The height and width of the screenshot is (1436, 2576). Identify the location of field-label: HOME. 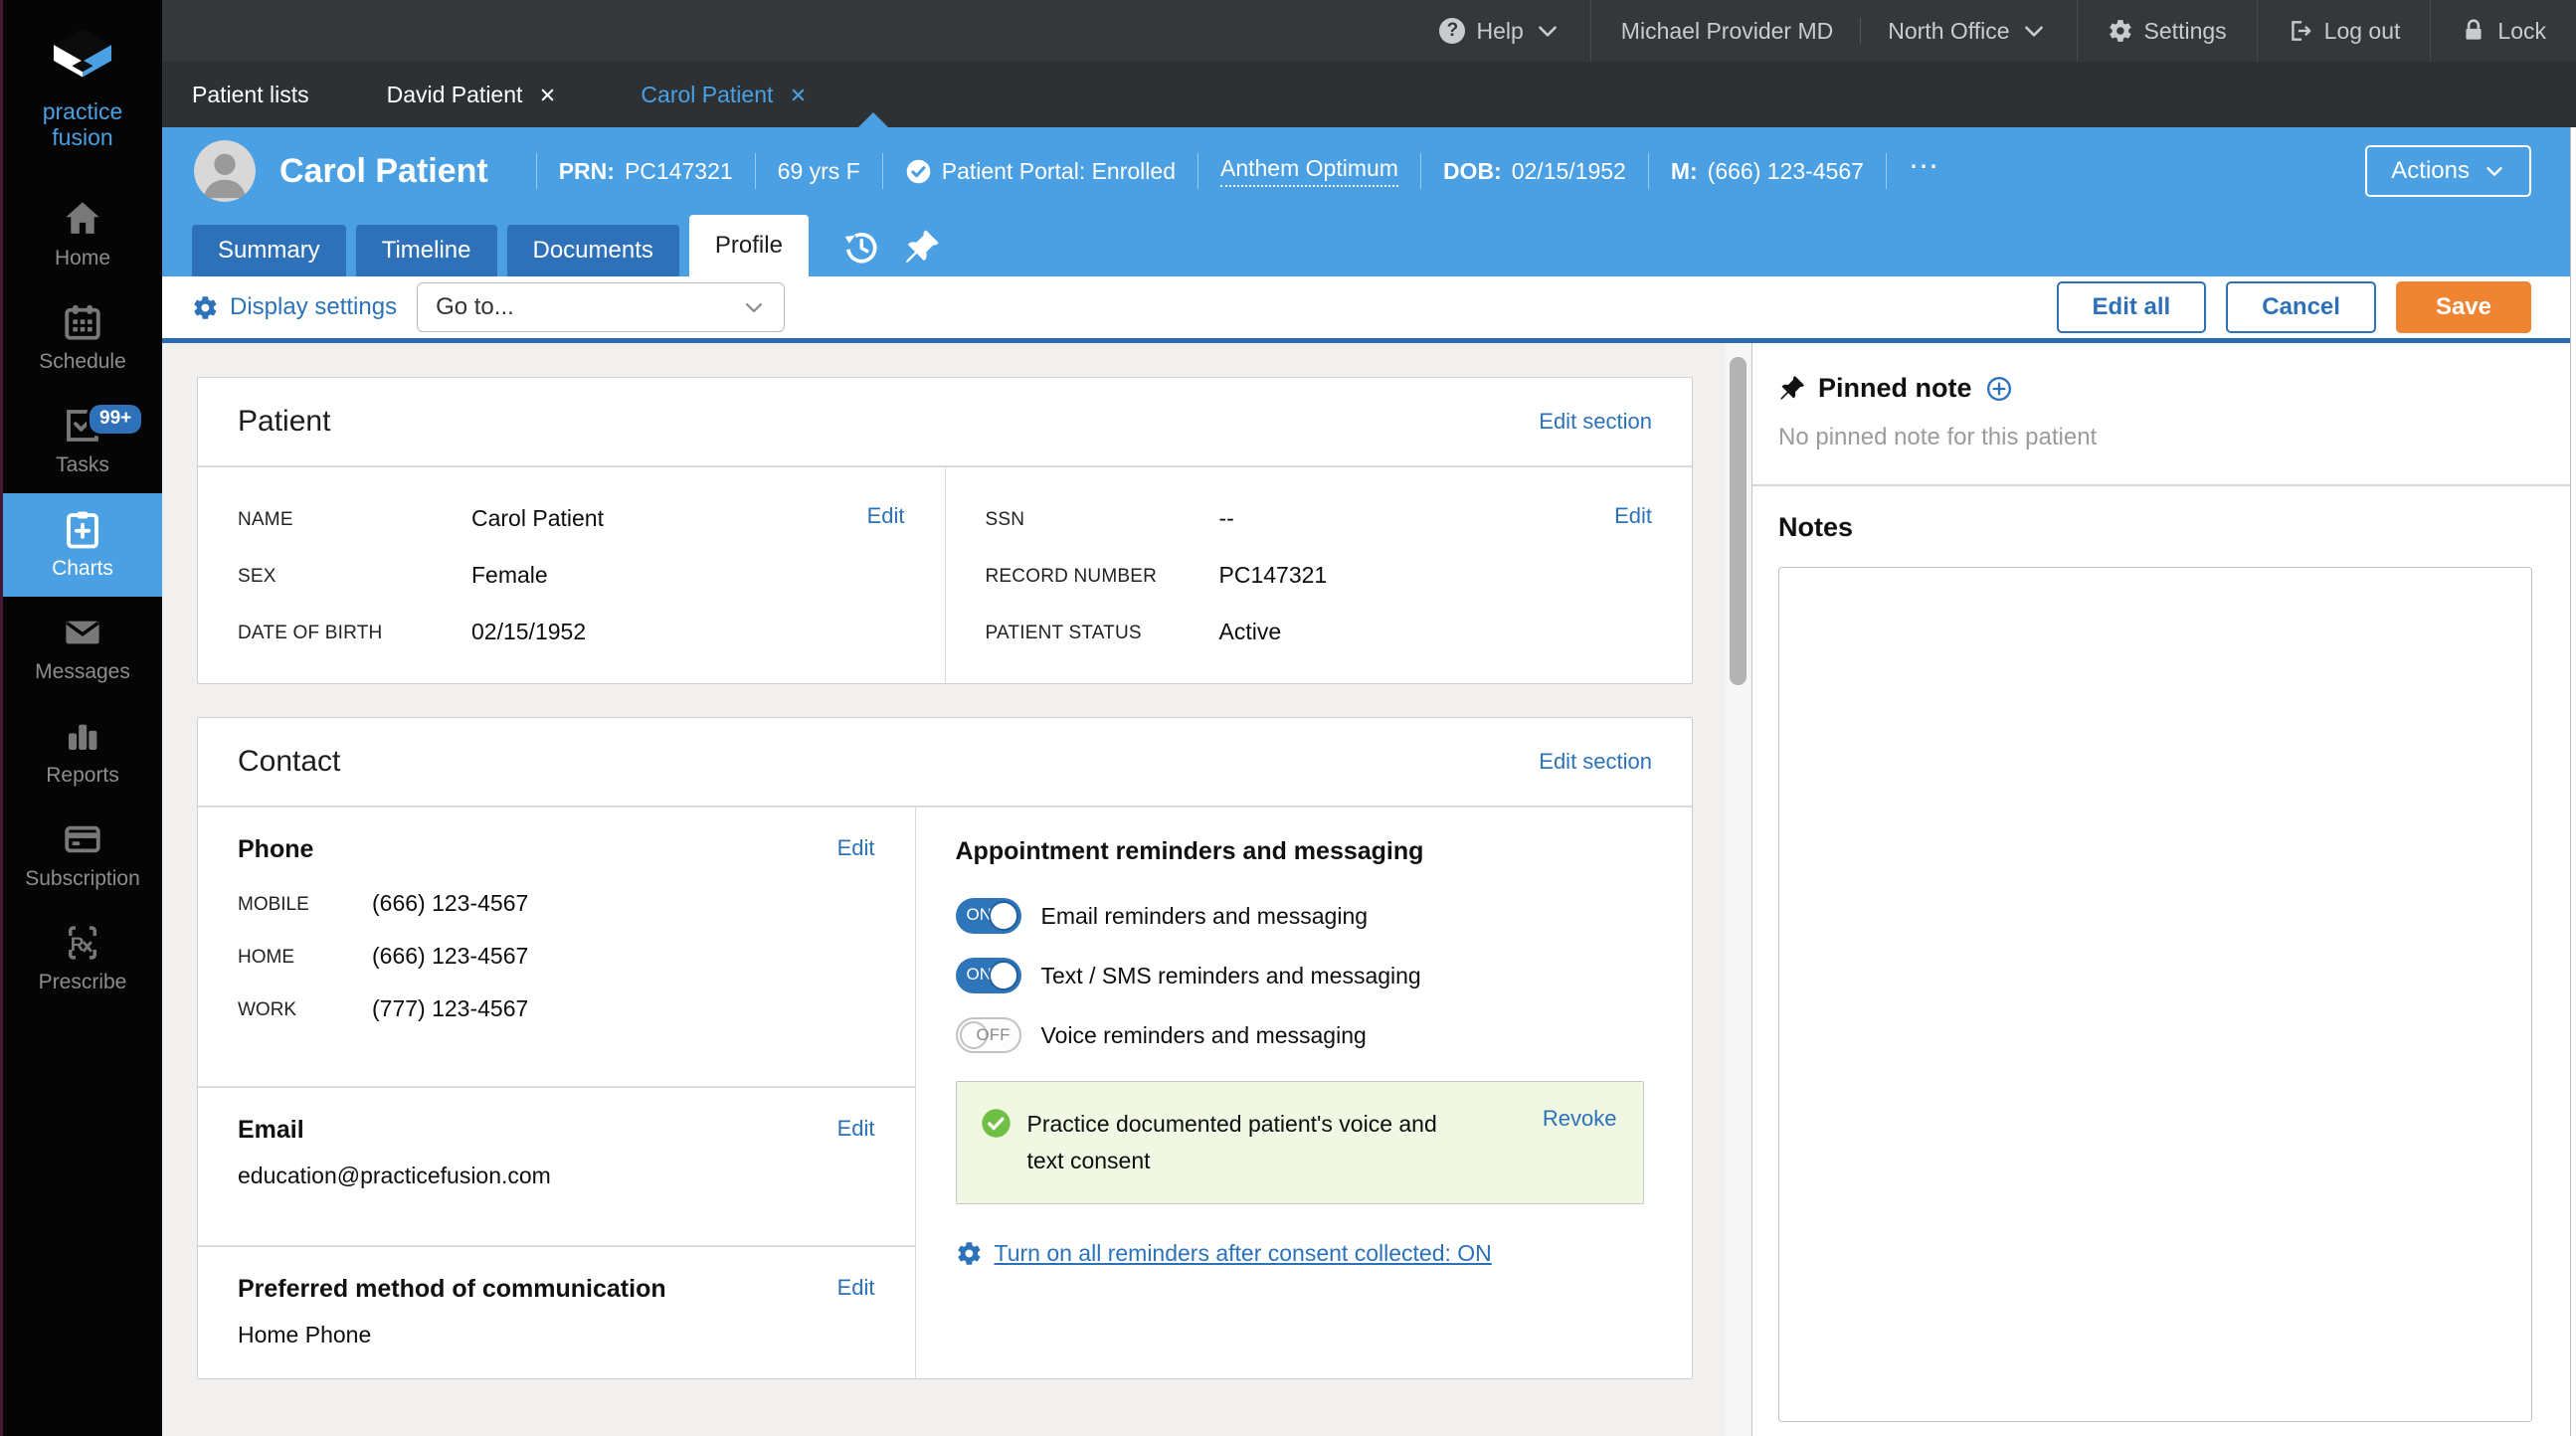
(266, 957).